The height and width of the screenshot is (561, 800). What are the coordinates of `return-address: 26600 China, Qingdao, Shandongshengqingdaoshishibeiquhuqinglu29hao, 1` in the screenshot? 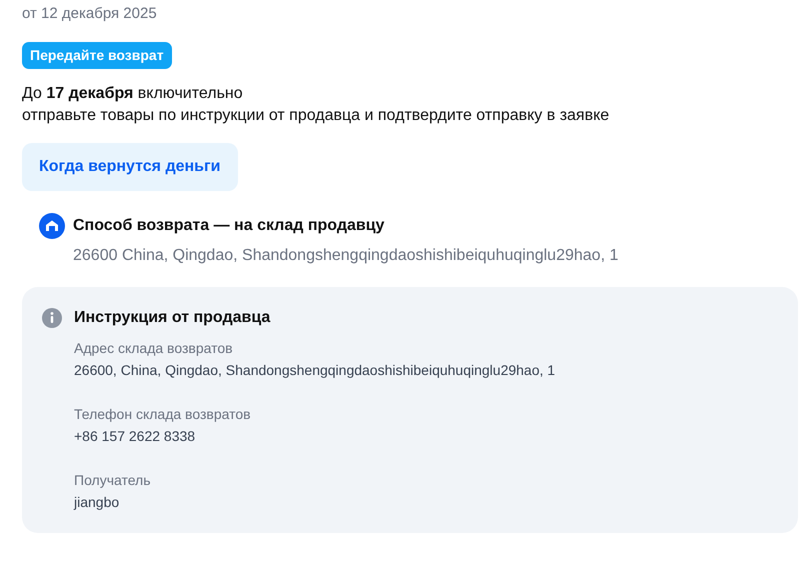 It's located at (345, 256).